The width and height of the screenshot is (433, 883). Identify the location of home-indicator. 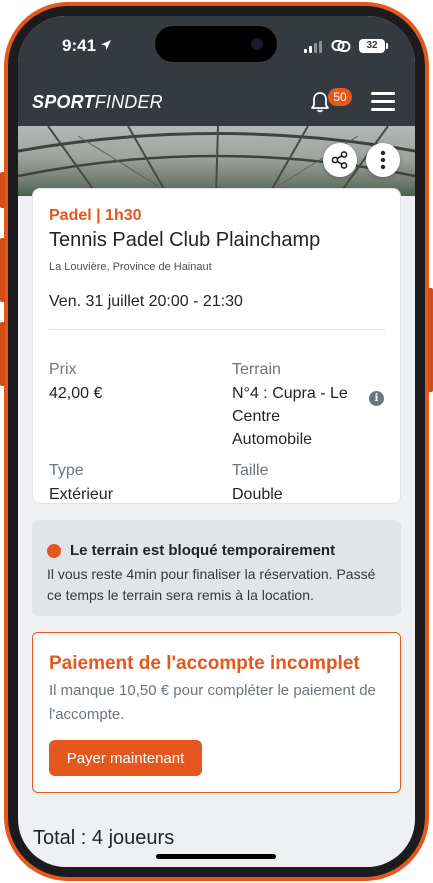
(216, 856).